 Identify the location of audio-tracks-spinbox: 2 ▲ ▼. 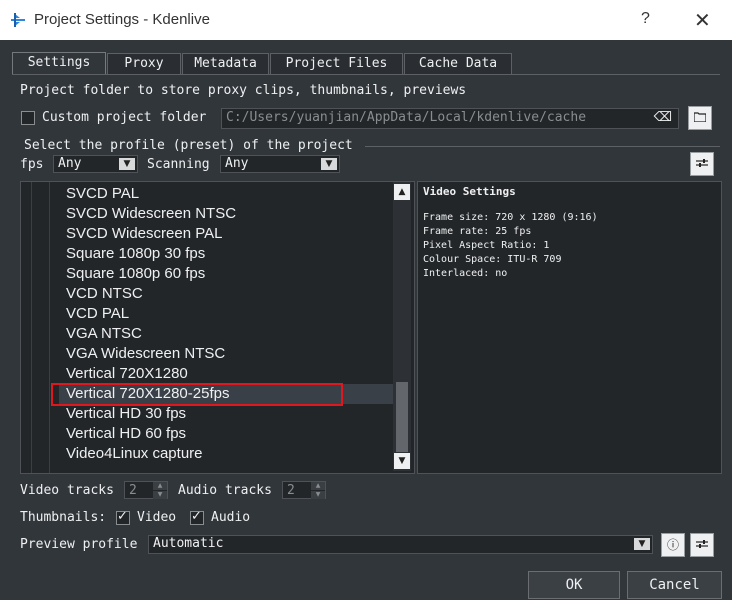
(304, 490).